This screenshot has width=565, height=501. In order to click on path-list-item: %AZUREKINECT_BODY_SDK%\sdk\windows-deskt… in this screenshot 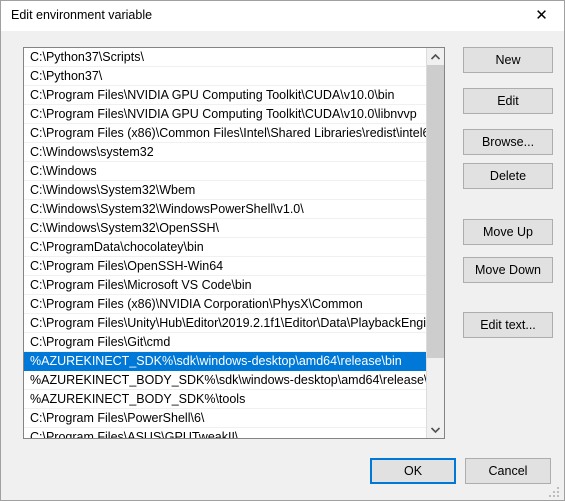, I will do `click(225, 380)`.